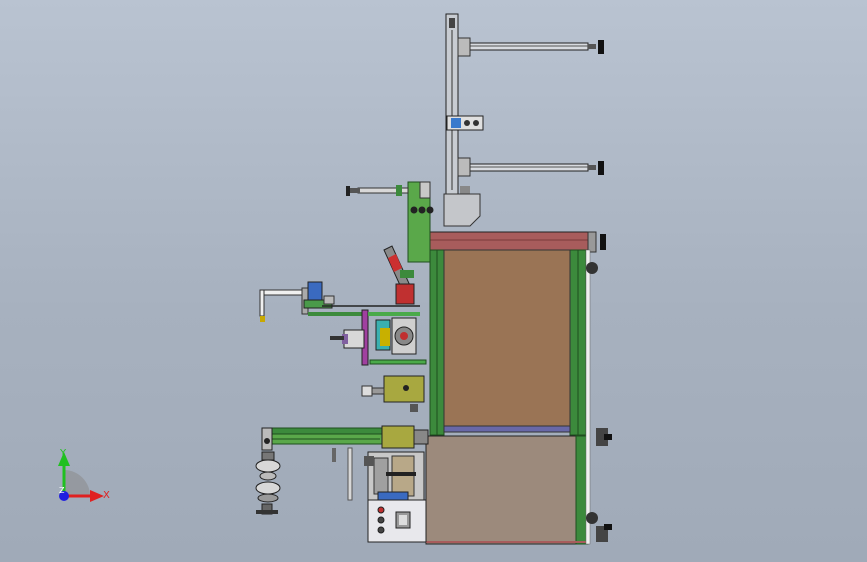 This screenshot has width=867, height=562. Describe the element at coordinates (393, 393) in the screenshot. I see `valve-block` at that location.